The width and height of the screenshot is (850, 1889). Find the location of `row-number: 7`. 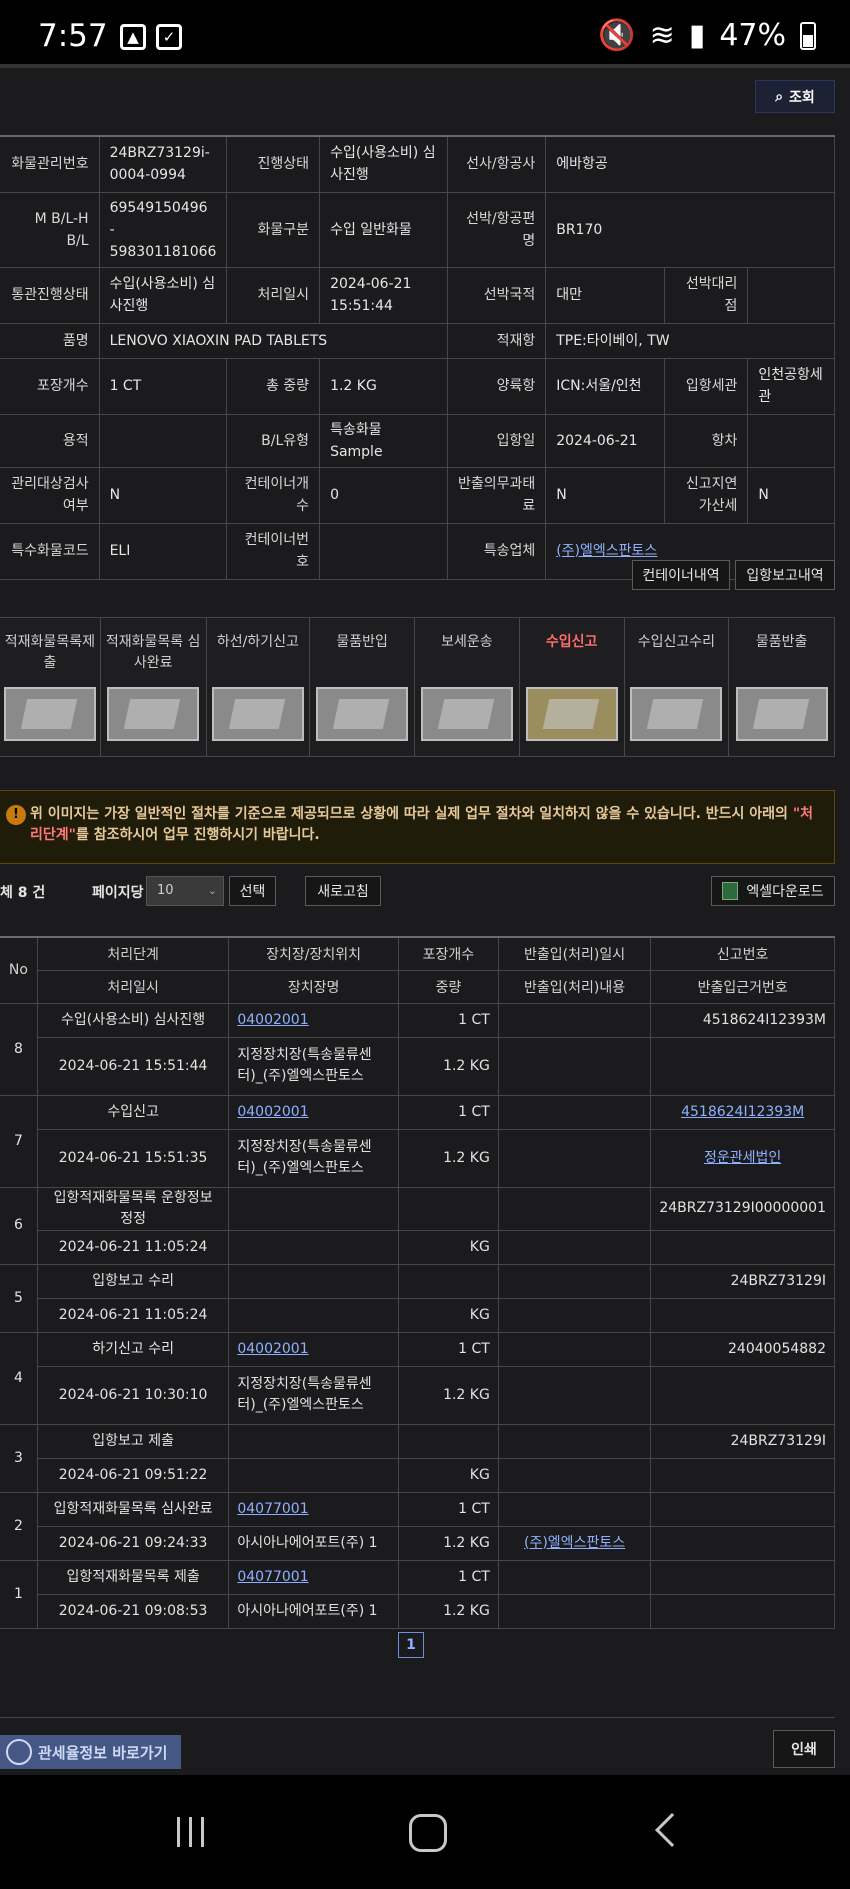

row-number: 7 is located at coordinates (19, 1141).